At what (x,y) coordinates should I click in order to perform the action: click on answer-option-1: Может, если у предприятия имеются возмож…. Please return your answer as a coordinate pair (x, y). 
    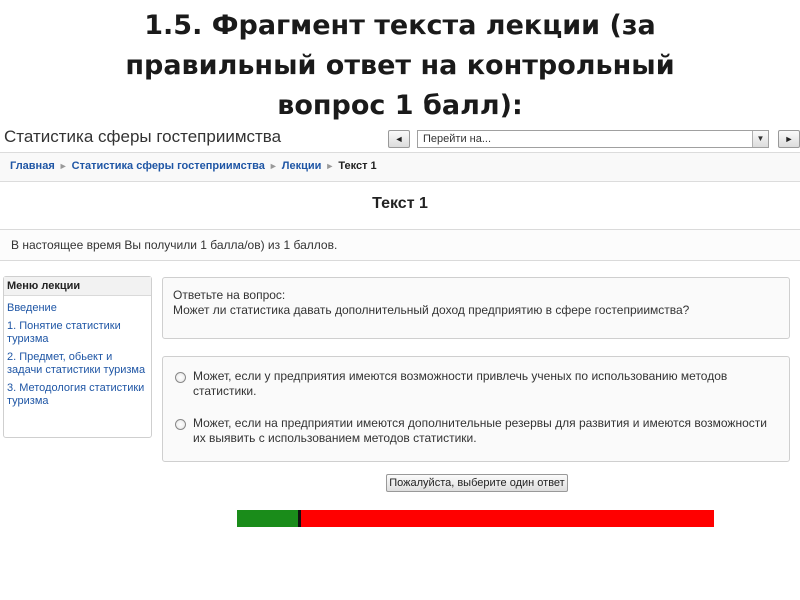
    Looking at the image, I should click on (475, 384).